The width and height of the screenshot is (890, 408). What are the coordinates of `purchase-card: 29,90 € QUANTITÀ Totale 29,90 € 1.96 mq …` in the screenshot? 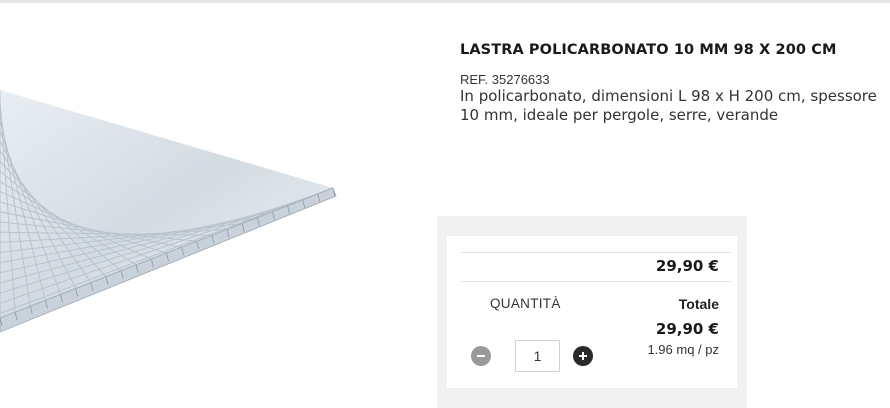 It's located at (592, 312).